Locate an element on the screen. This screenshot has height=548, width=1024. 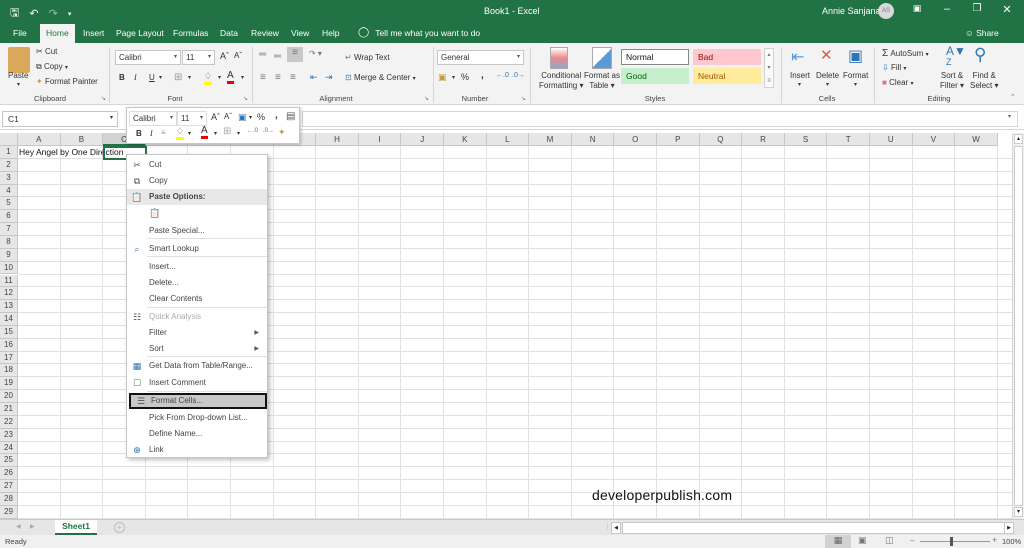
column-header-w: W is located at coordinates (976, 139).